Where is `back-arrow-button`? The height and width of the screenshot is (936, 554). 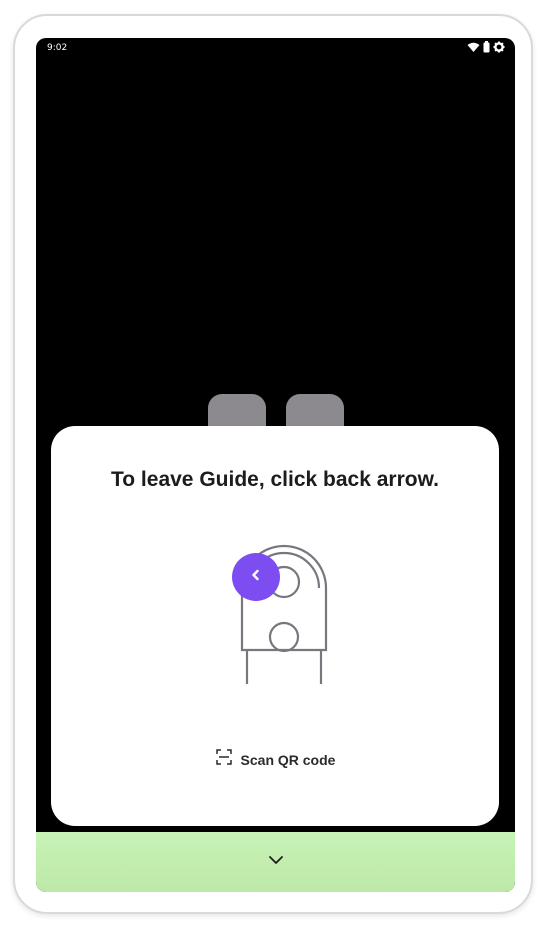
back-arrow-button is located at coordinates (256, 577).